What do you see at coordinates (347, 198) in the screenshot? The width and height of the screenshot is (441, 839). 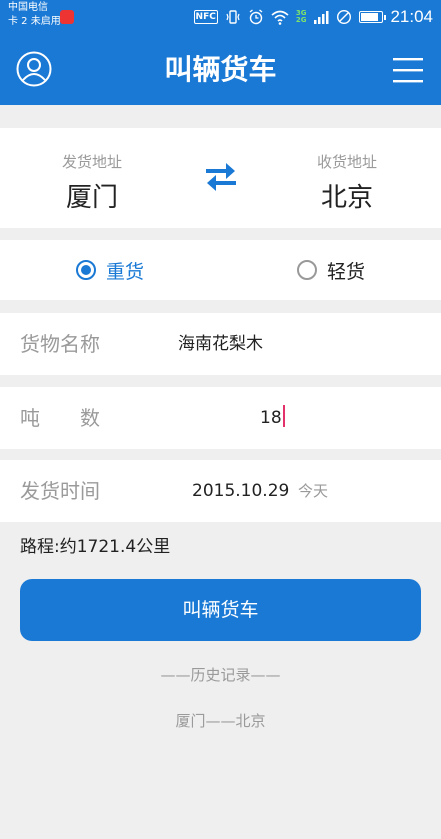 I see `destination-city: 北京` at bounding box center [347, 198].